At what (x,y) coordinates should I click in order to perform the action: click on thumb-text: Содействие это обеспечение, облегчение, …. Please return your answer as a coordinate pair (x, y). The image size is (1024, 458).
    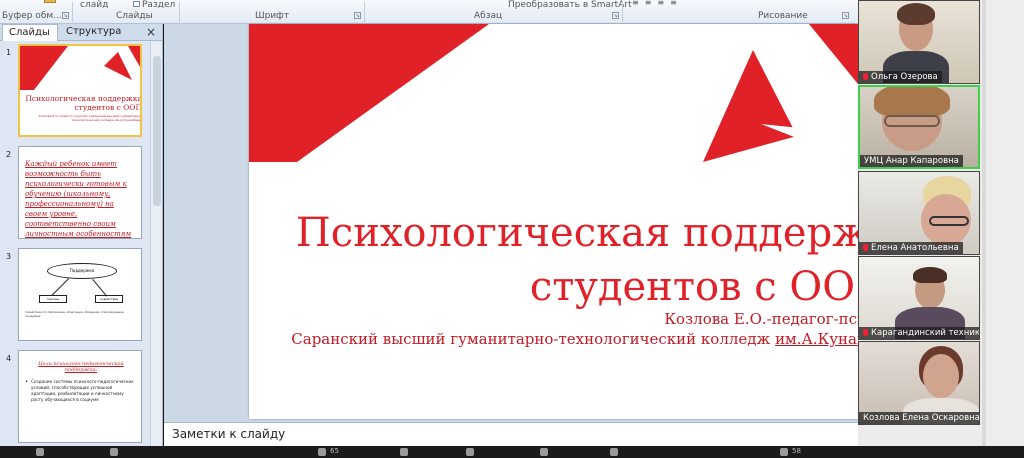
    Looking at the image, I should click on (75, 314).